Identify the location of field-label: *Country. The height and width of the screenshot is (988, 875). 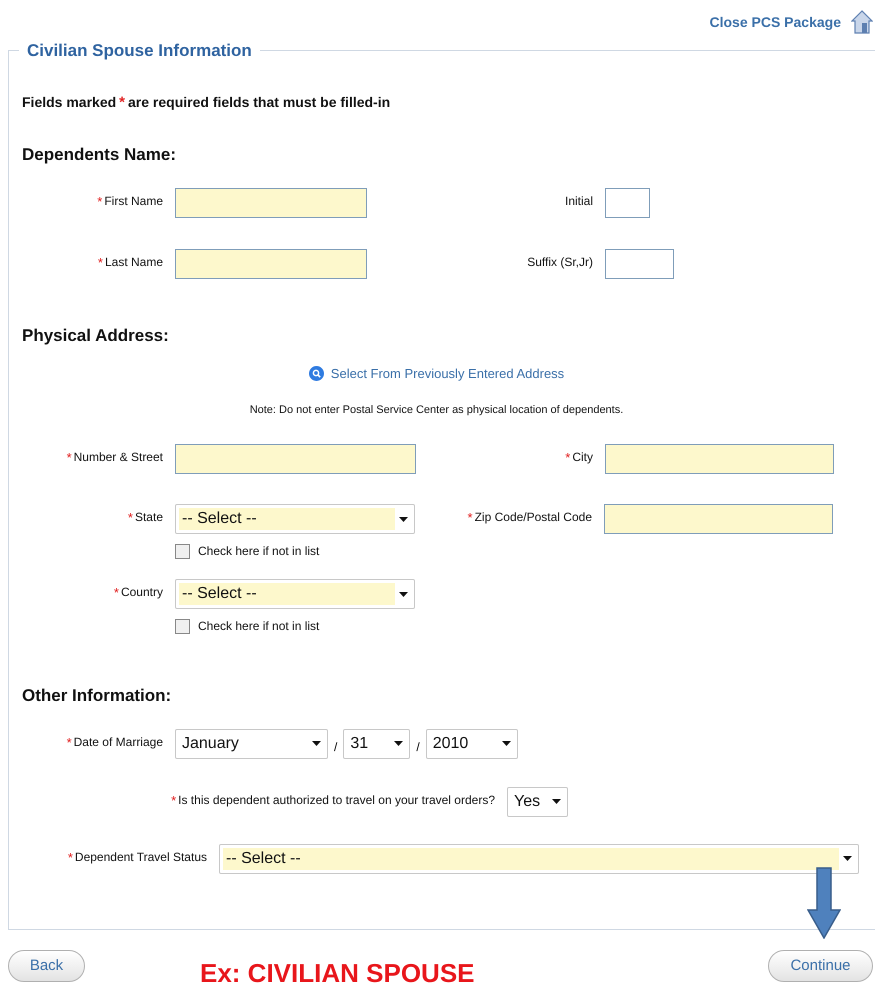
(138, 593).